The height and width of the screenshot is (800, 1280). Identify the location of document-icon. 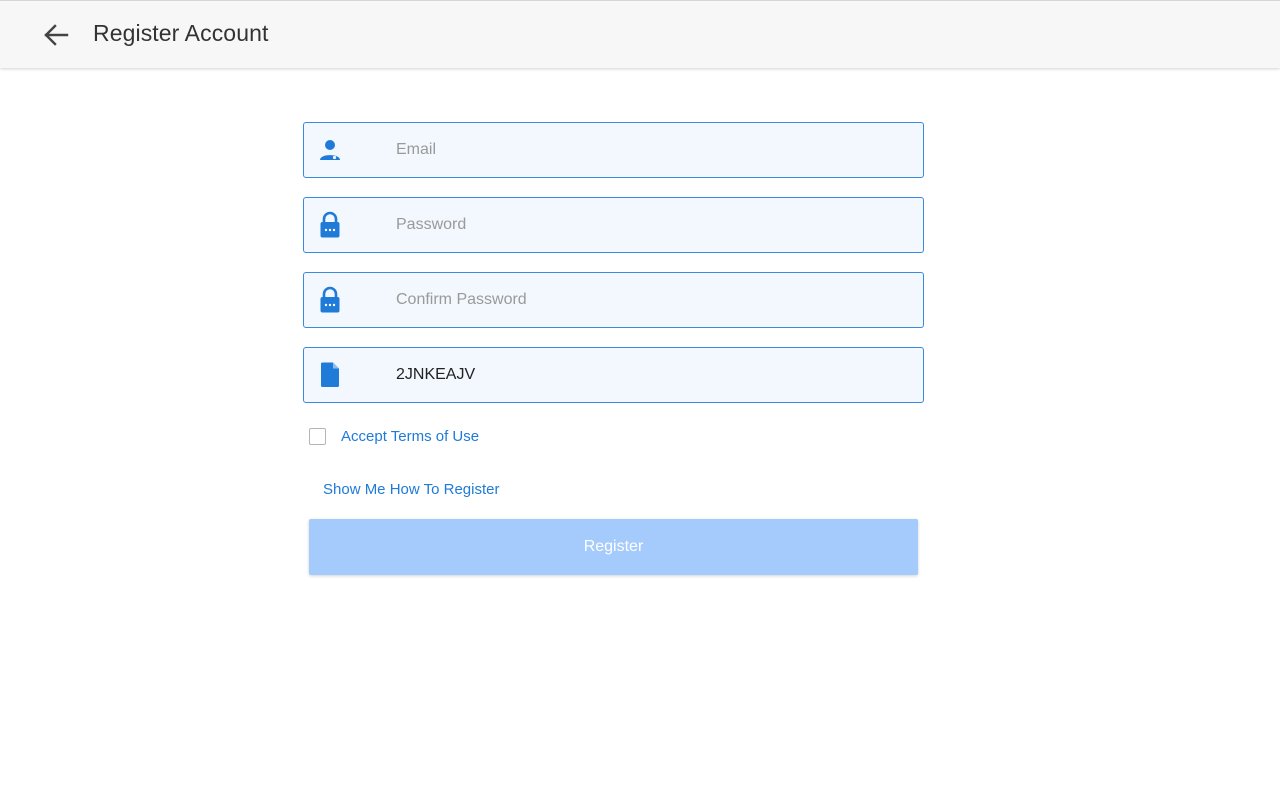
(330, 375).